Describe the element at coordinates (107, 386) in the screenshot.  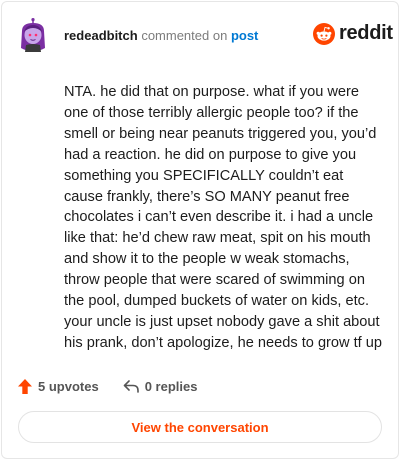
I see `comment-actions: 5 upvotes 0 replies` at that location.